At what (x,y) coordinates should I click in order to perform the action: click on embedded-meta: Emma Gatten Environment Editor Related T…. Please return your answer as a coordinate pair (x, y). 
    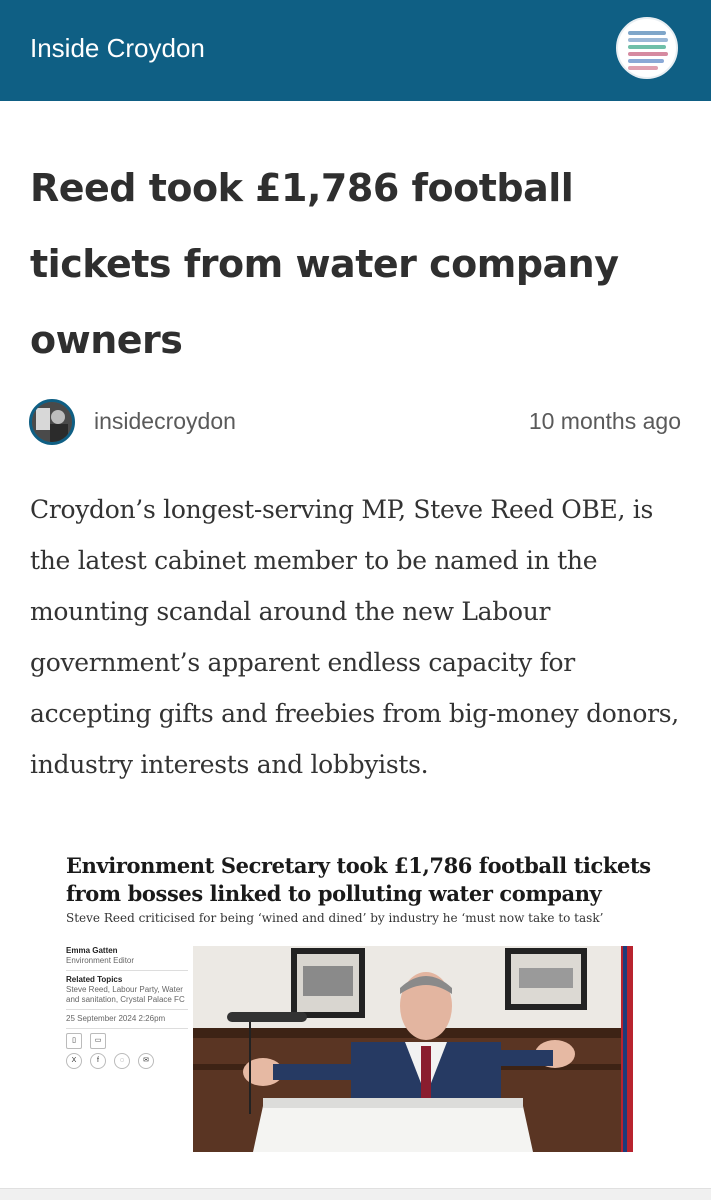
    Looking at the image, I should click on (127, 1007).